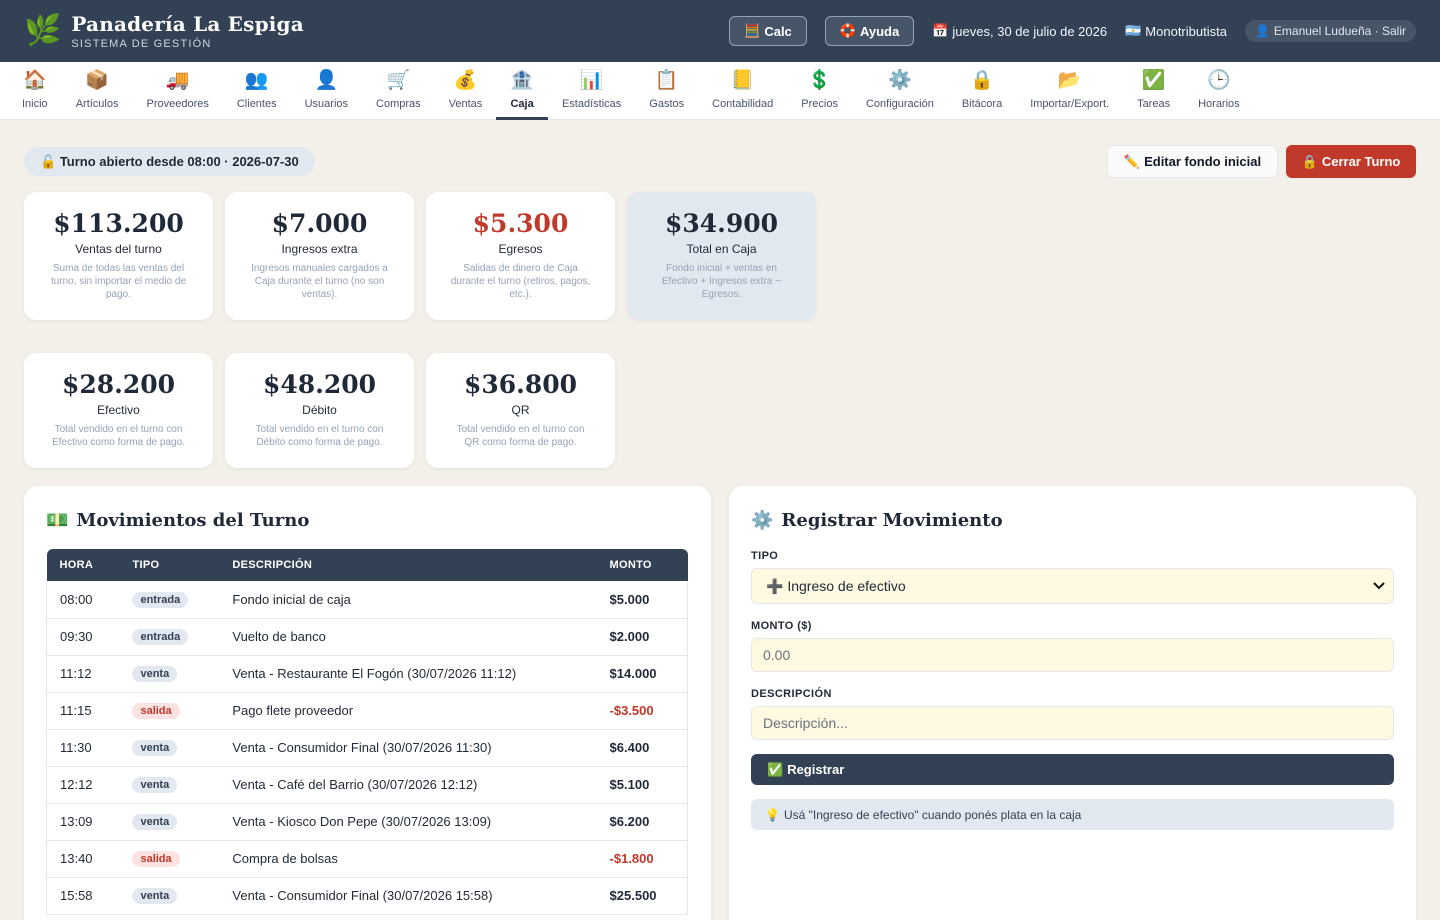  Describe the element at coordinates (1072, 655) in the screenshot. I see `amount-input` at that location.